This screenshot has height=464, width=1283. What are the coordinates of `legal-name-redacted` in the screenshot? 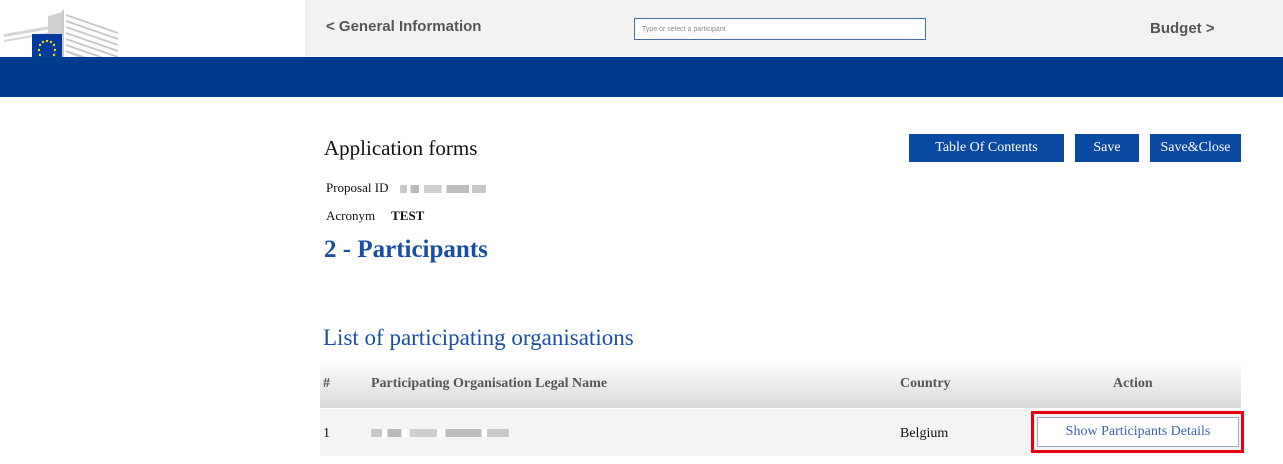 It's located at (440, 433).